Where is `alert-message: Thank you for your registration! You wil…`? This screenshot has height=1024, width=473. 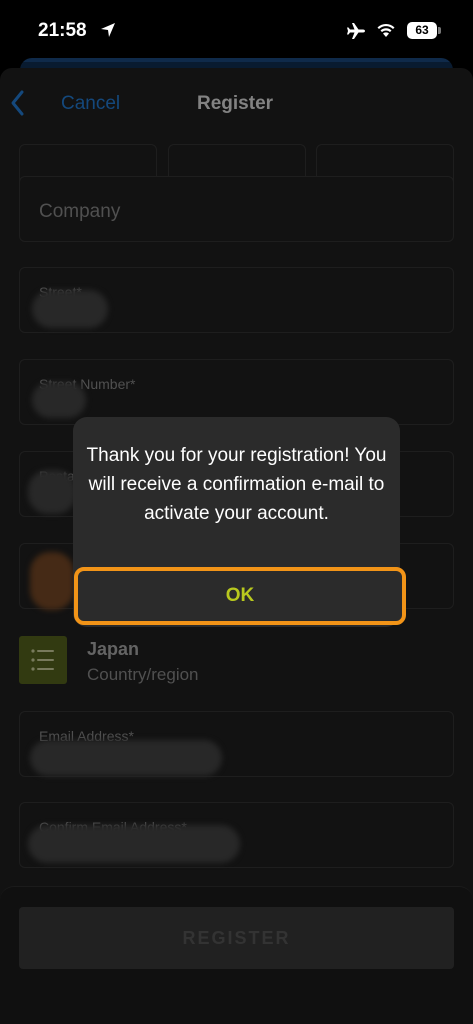 alert-message: Thank you for your registration! You wil… is located at coordinates (236, 484).